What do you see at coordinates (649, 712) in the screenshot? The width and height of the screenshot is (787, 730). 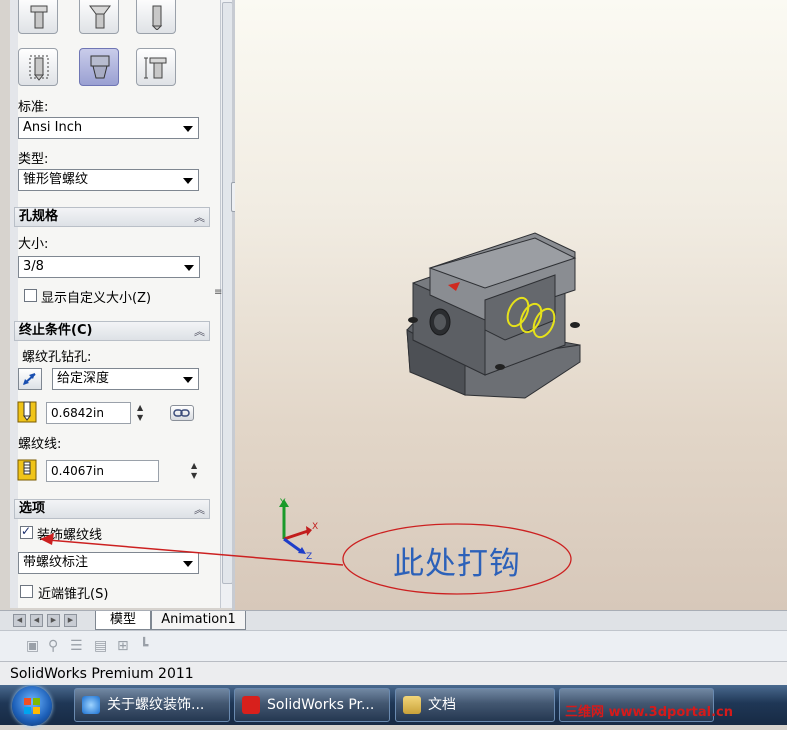 I see `watermark: 三维网 www.3dportal.cn` at bounding box center [649, 712].